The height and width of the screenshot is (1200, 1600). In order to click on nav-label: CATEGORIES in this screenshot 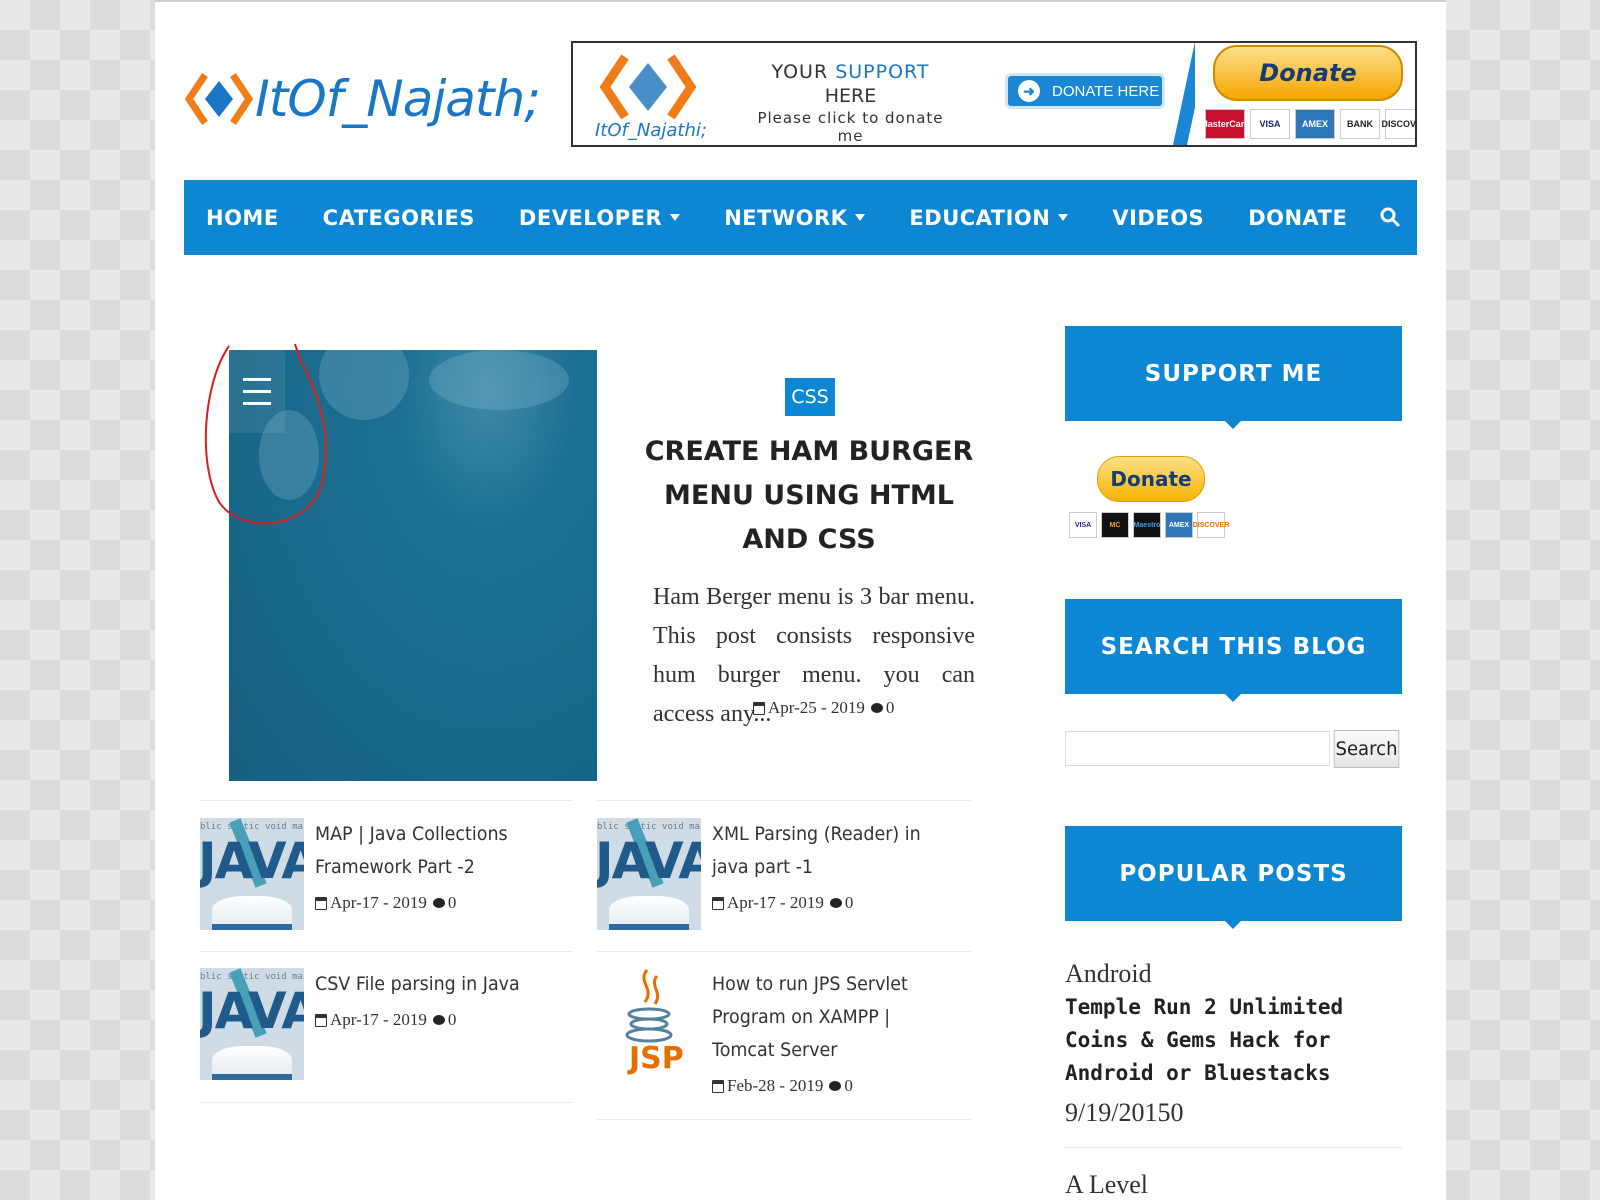, I will do `click(398, 217)`.